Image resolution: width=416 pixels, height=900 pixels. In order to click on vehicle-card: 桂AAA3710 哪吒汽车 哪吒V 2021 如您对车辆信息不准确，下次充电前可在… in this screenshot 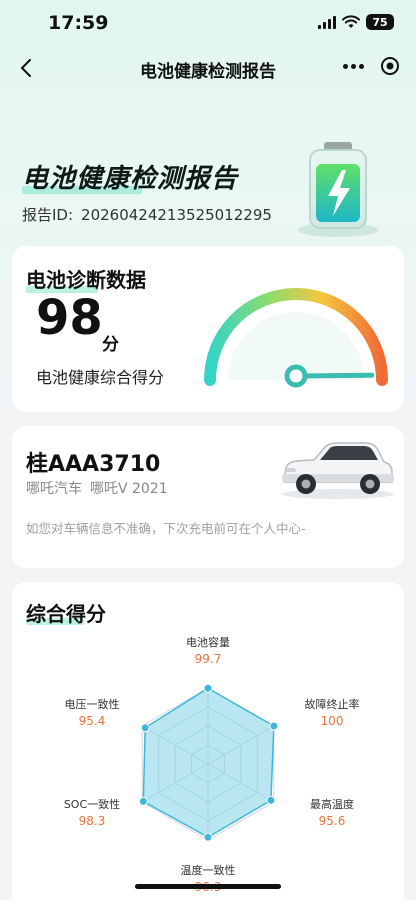, I will do `click(208, 497)`.